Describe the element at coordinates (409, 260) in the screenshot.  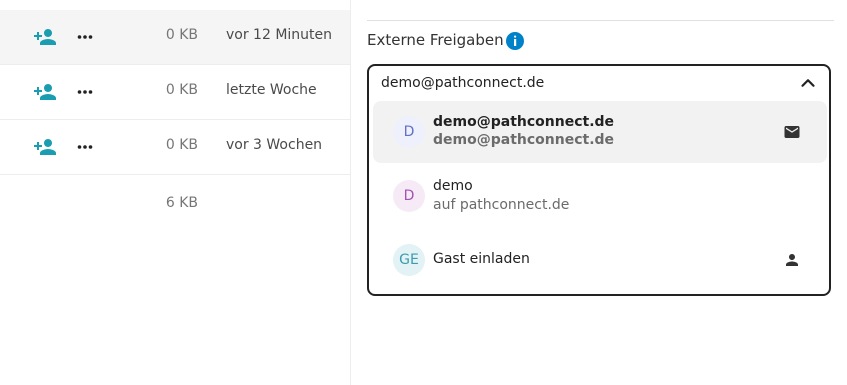
I see `avatar: GE` at that location.